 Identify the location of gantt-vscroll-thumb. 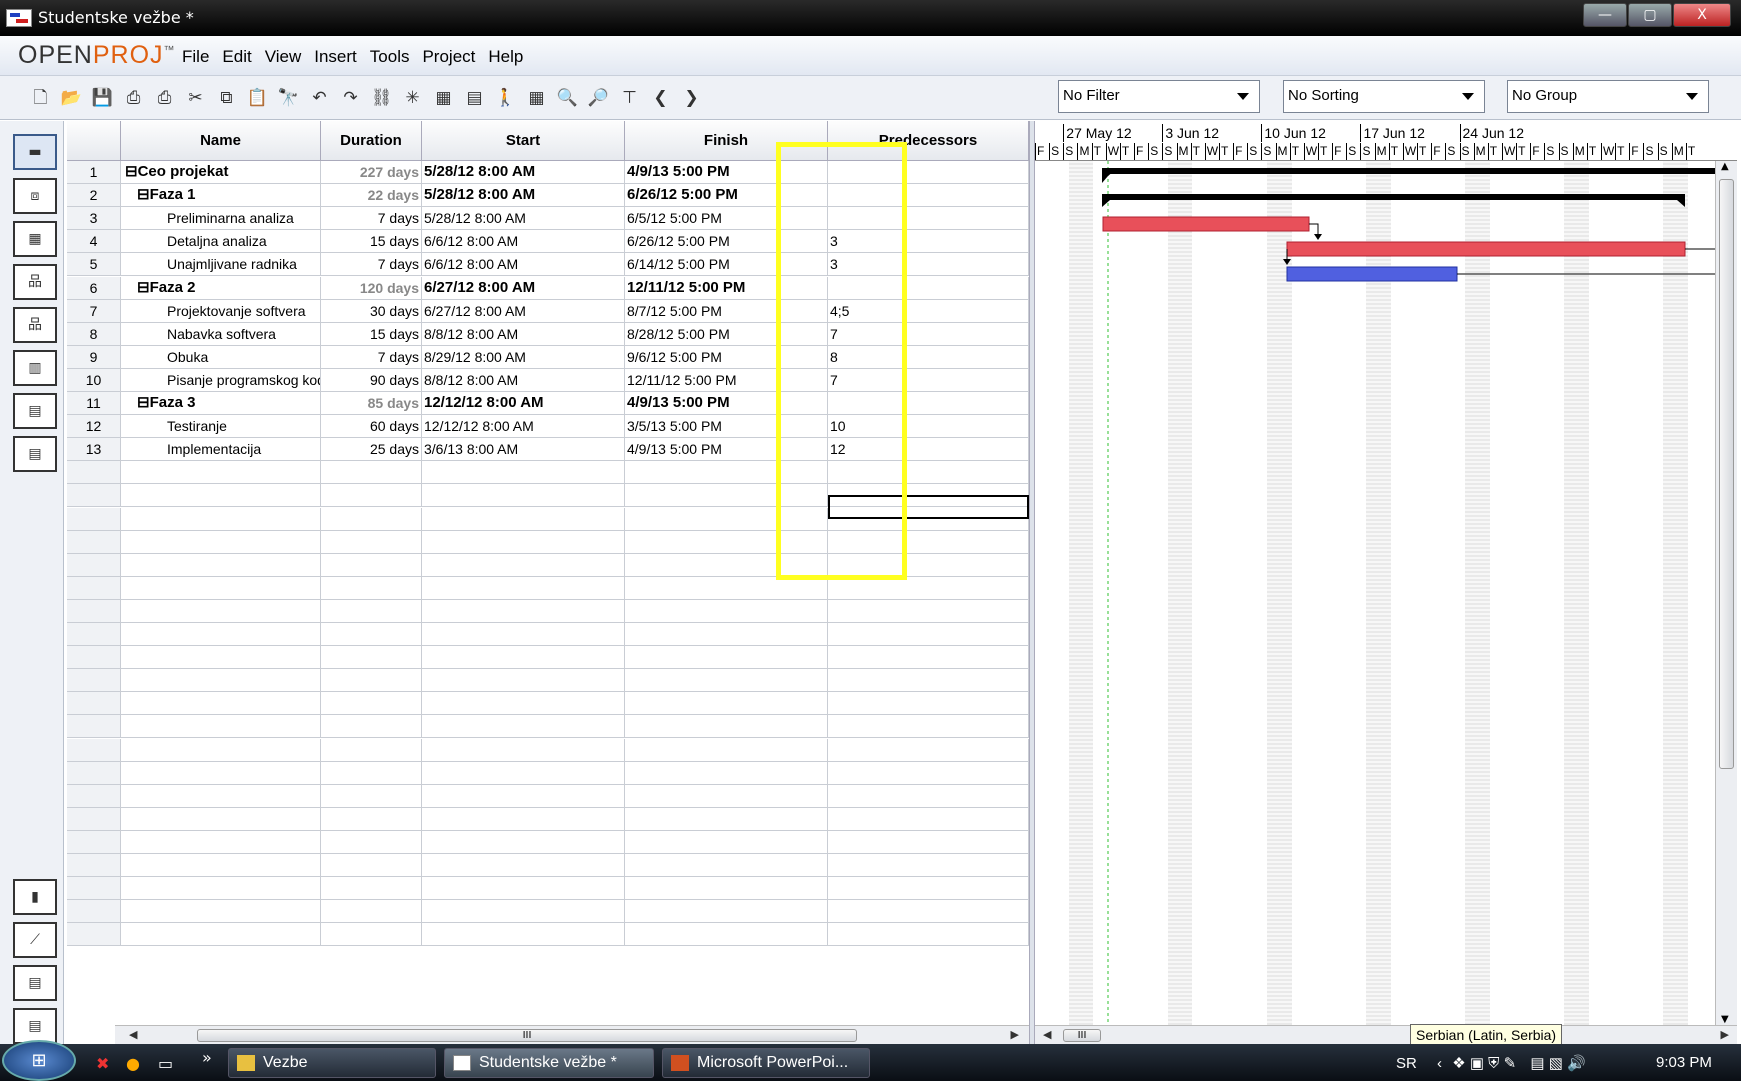
(1726, 474).